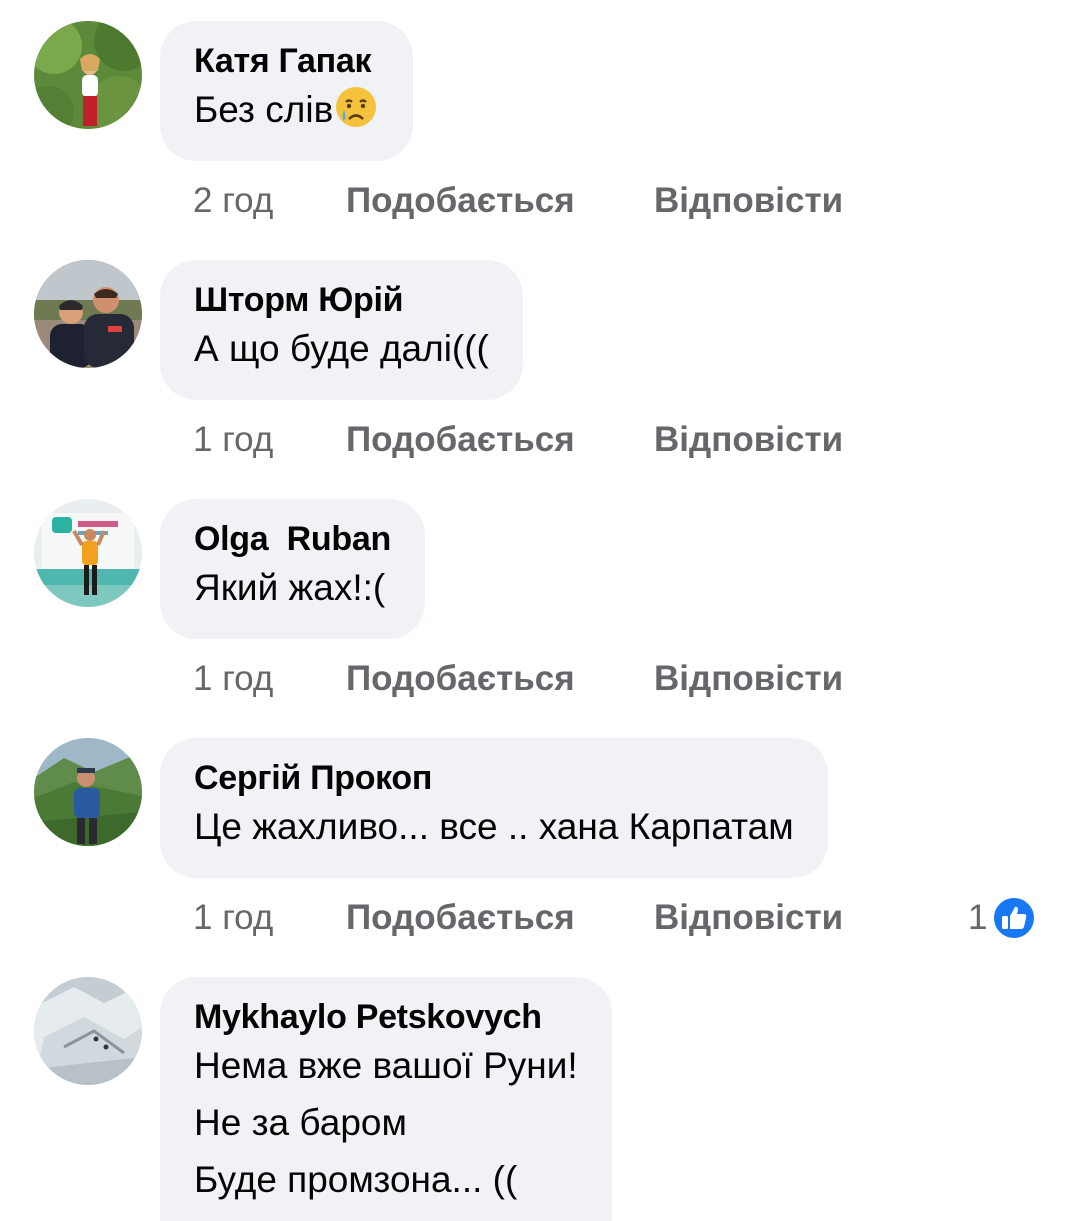 The width and height of the screenshot is (1080, 1221). I want to click on comment-text-line: Це жахливо... все .. хана Карпатам, so click(494, 826).